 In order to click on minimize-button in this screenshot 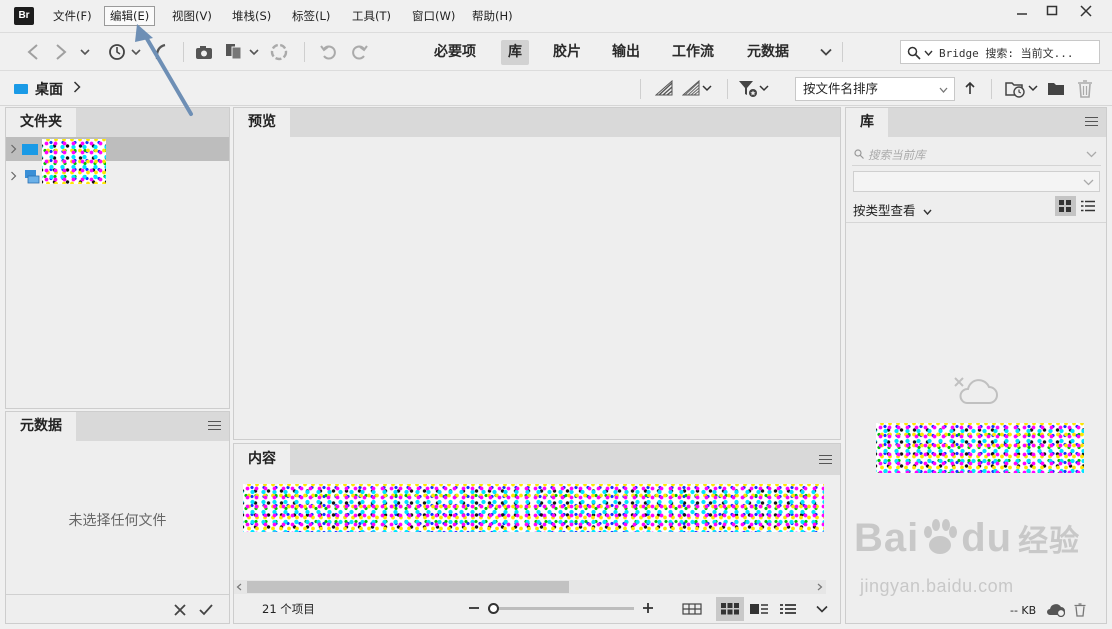, I will do `click(1022, 11)`.